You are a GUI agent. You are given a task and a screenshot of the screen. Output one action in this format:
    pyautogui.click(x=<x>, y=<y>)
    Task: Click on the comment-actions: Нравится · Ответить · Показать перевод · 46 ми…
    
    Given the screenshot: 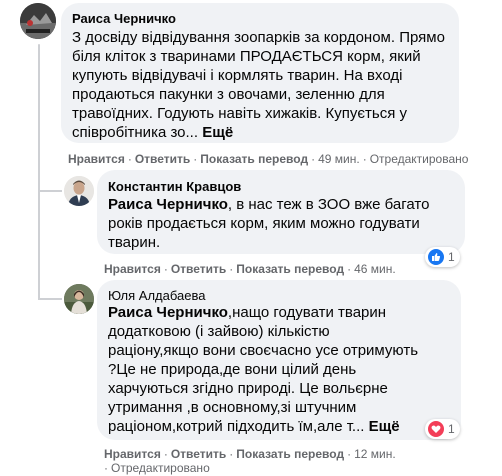 What is the action you would take?
    pyautogui.click(x=250, y=269)
    